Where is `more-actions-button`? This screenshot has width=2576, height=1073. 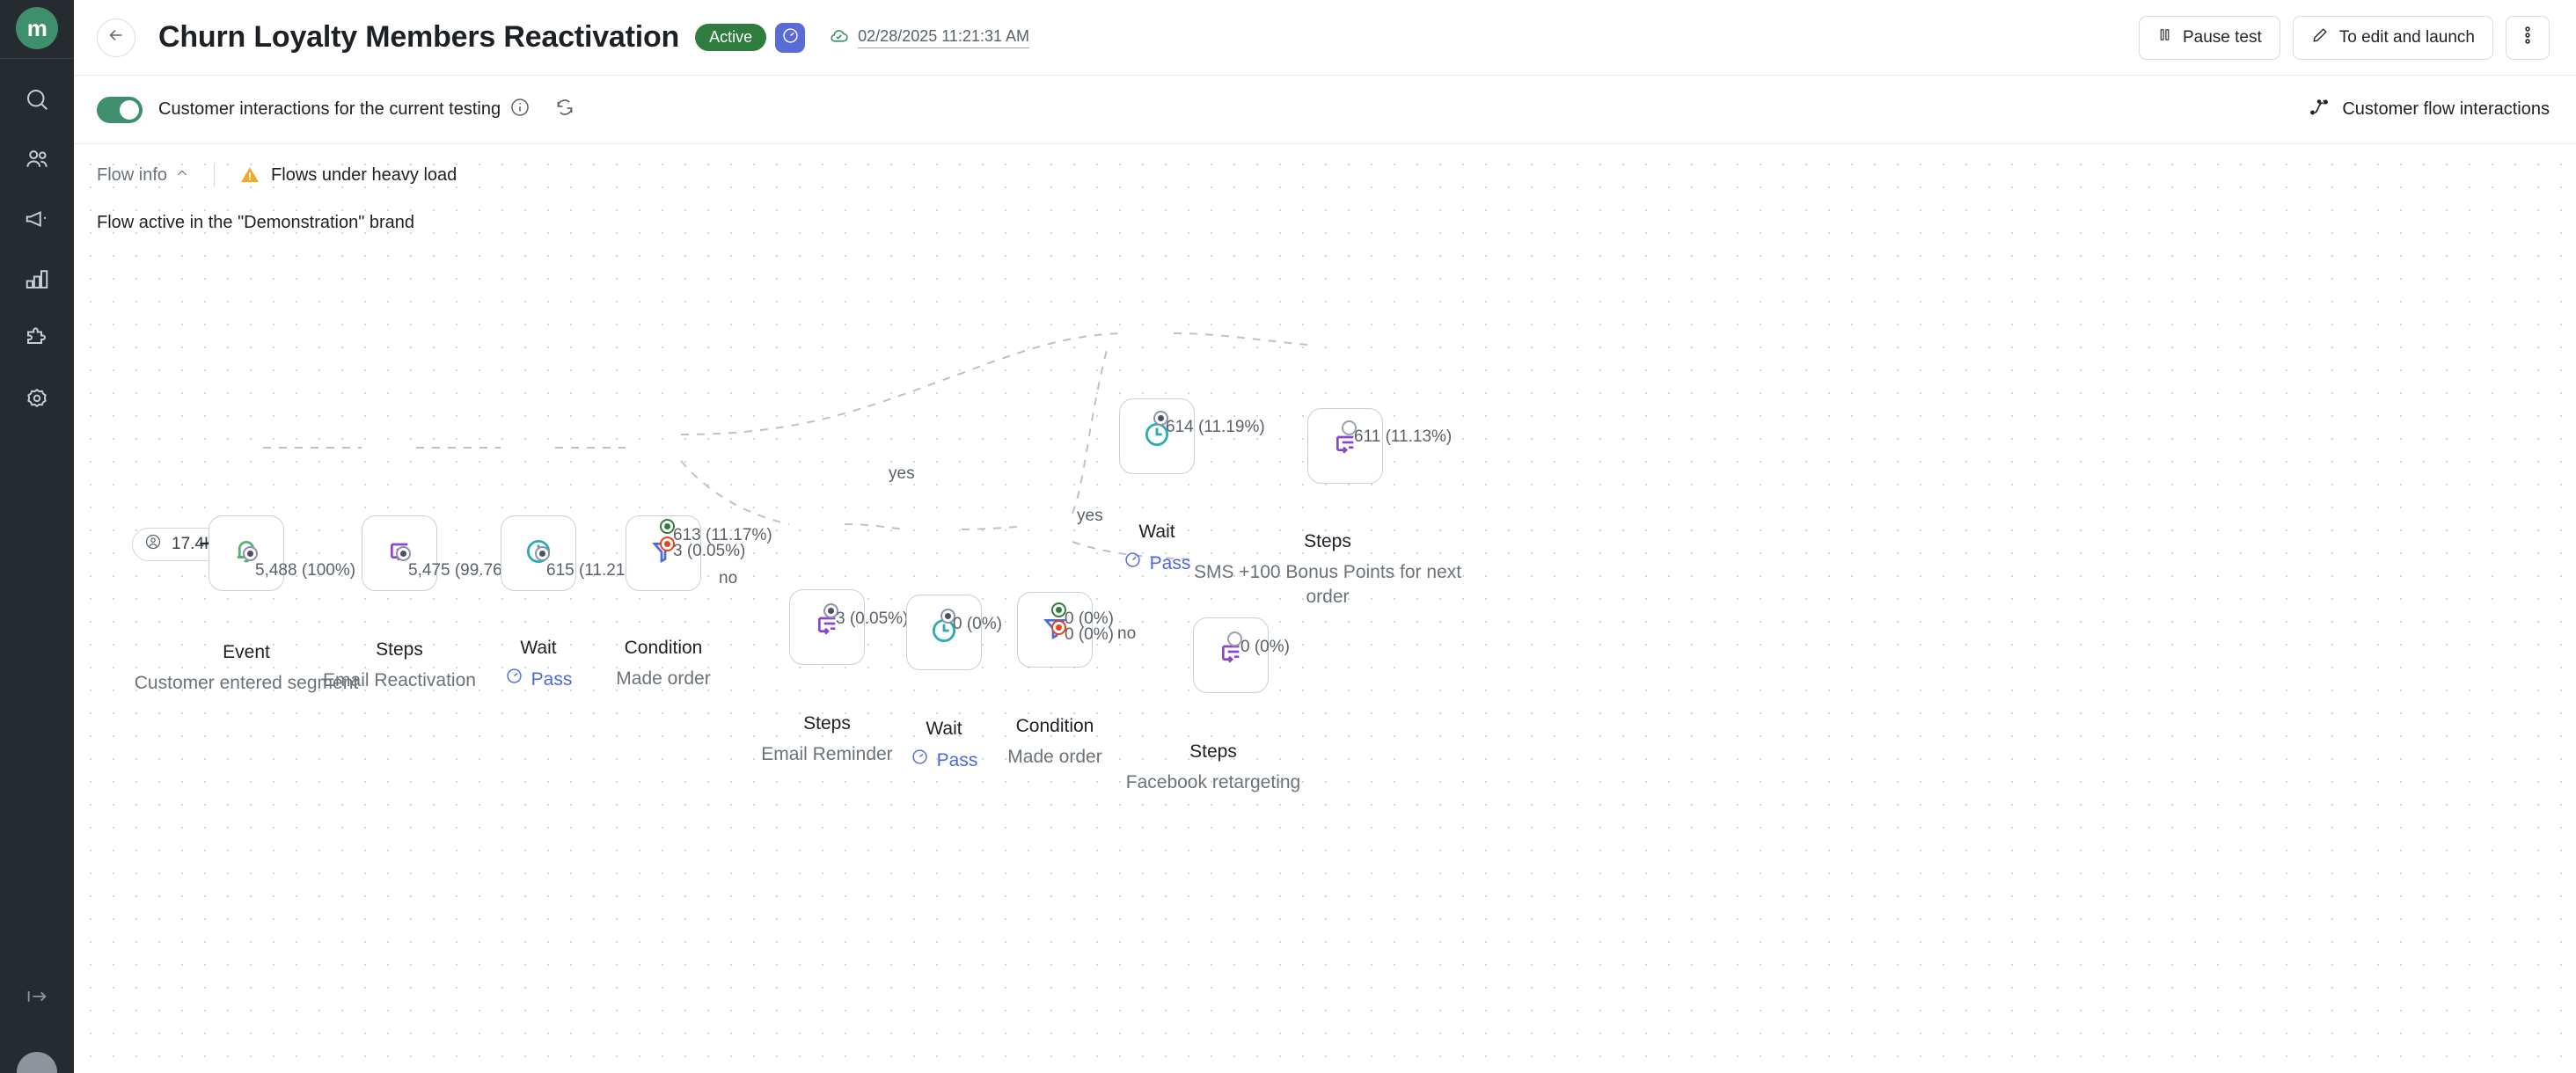
more-actions-button is located at coordinates (2528, 38).